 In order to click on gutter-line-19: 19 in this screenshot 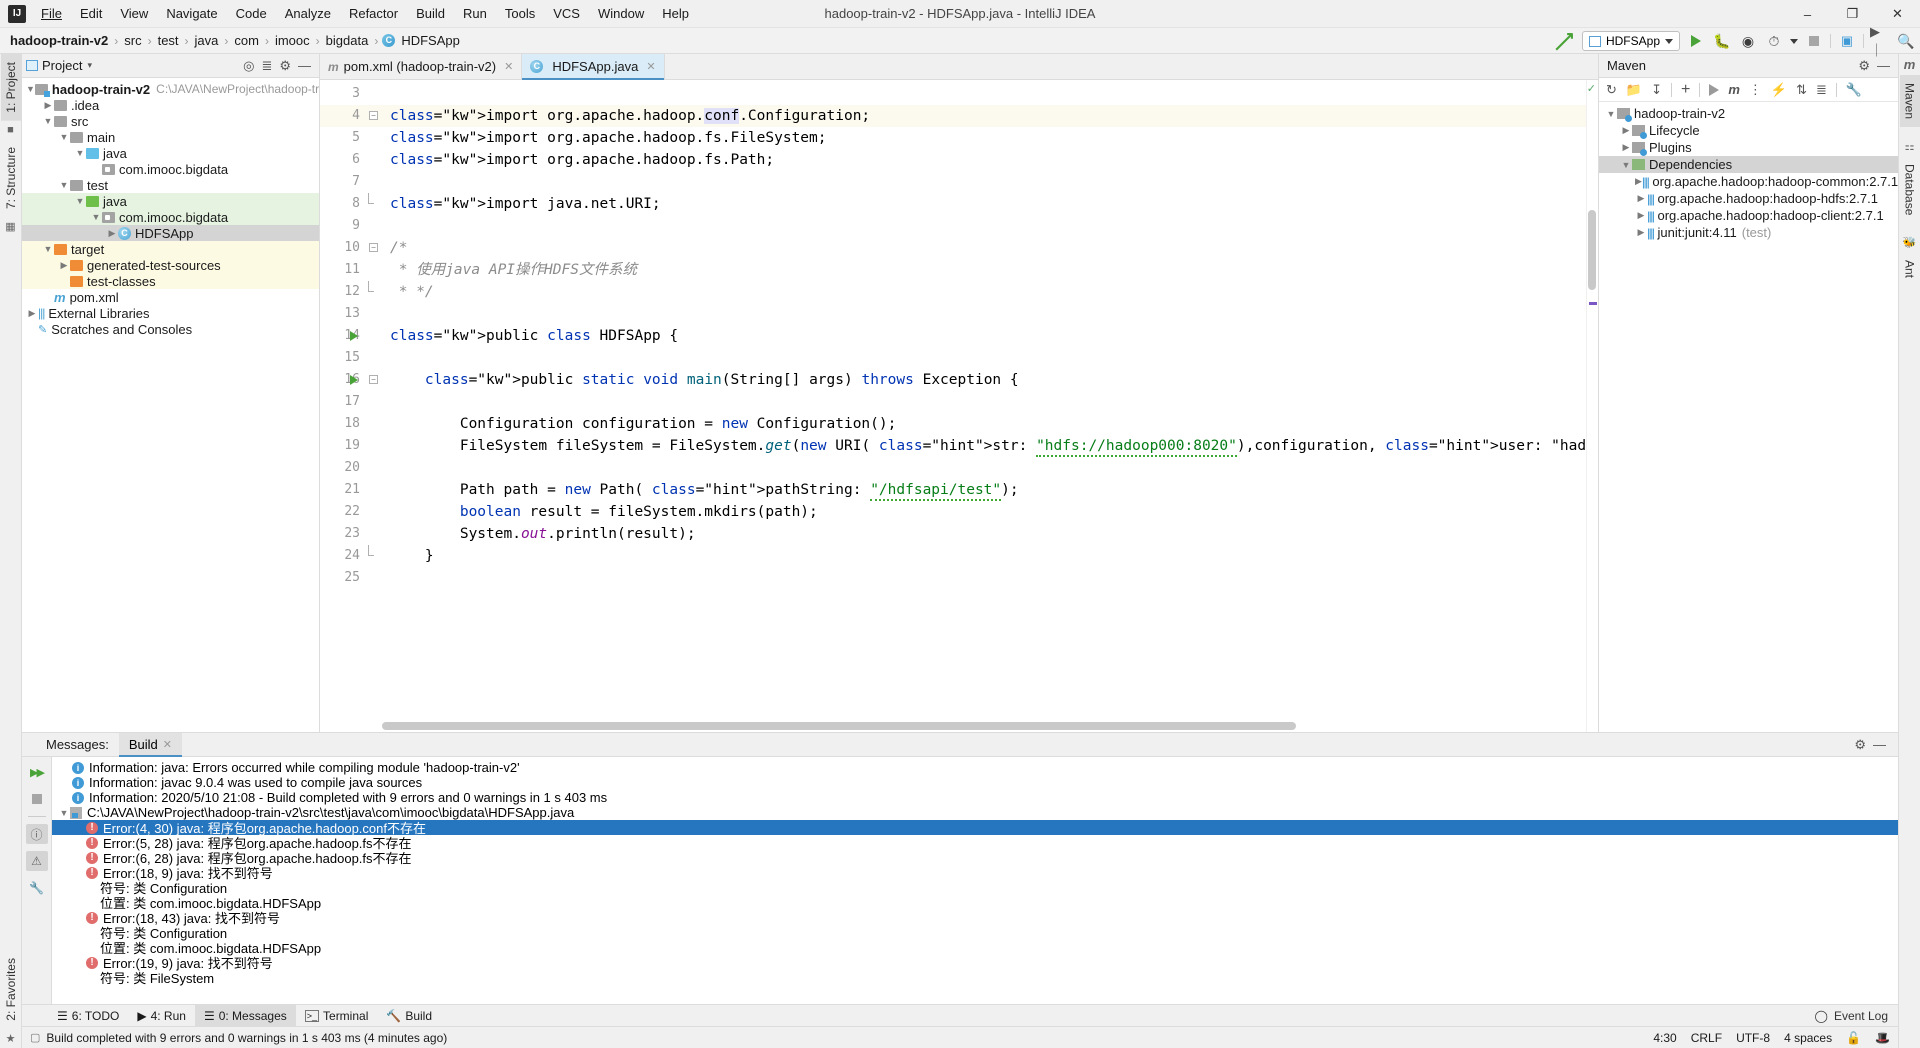, I will do `click(351, 446)`.